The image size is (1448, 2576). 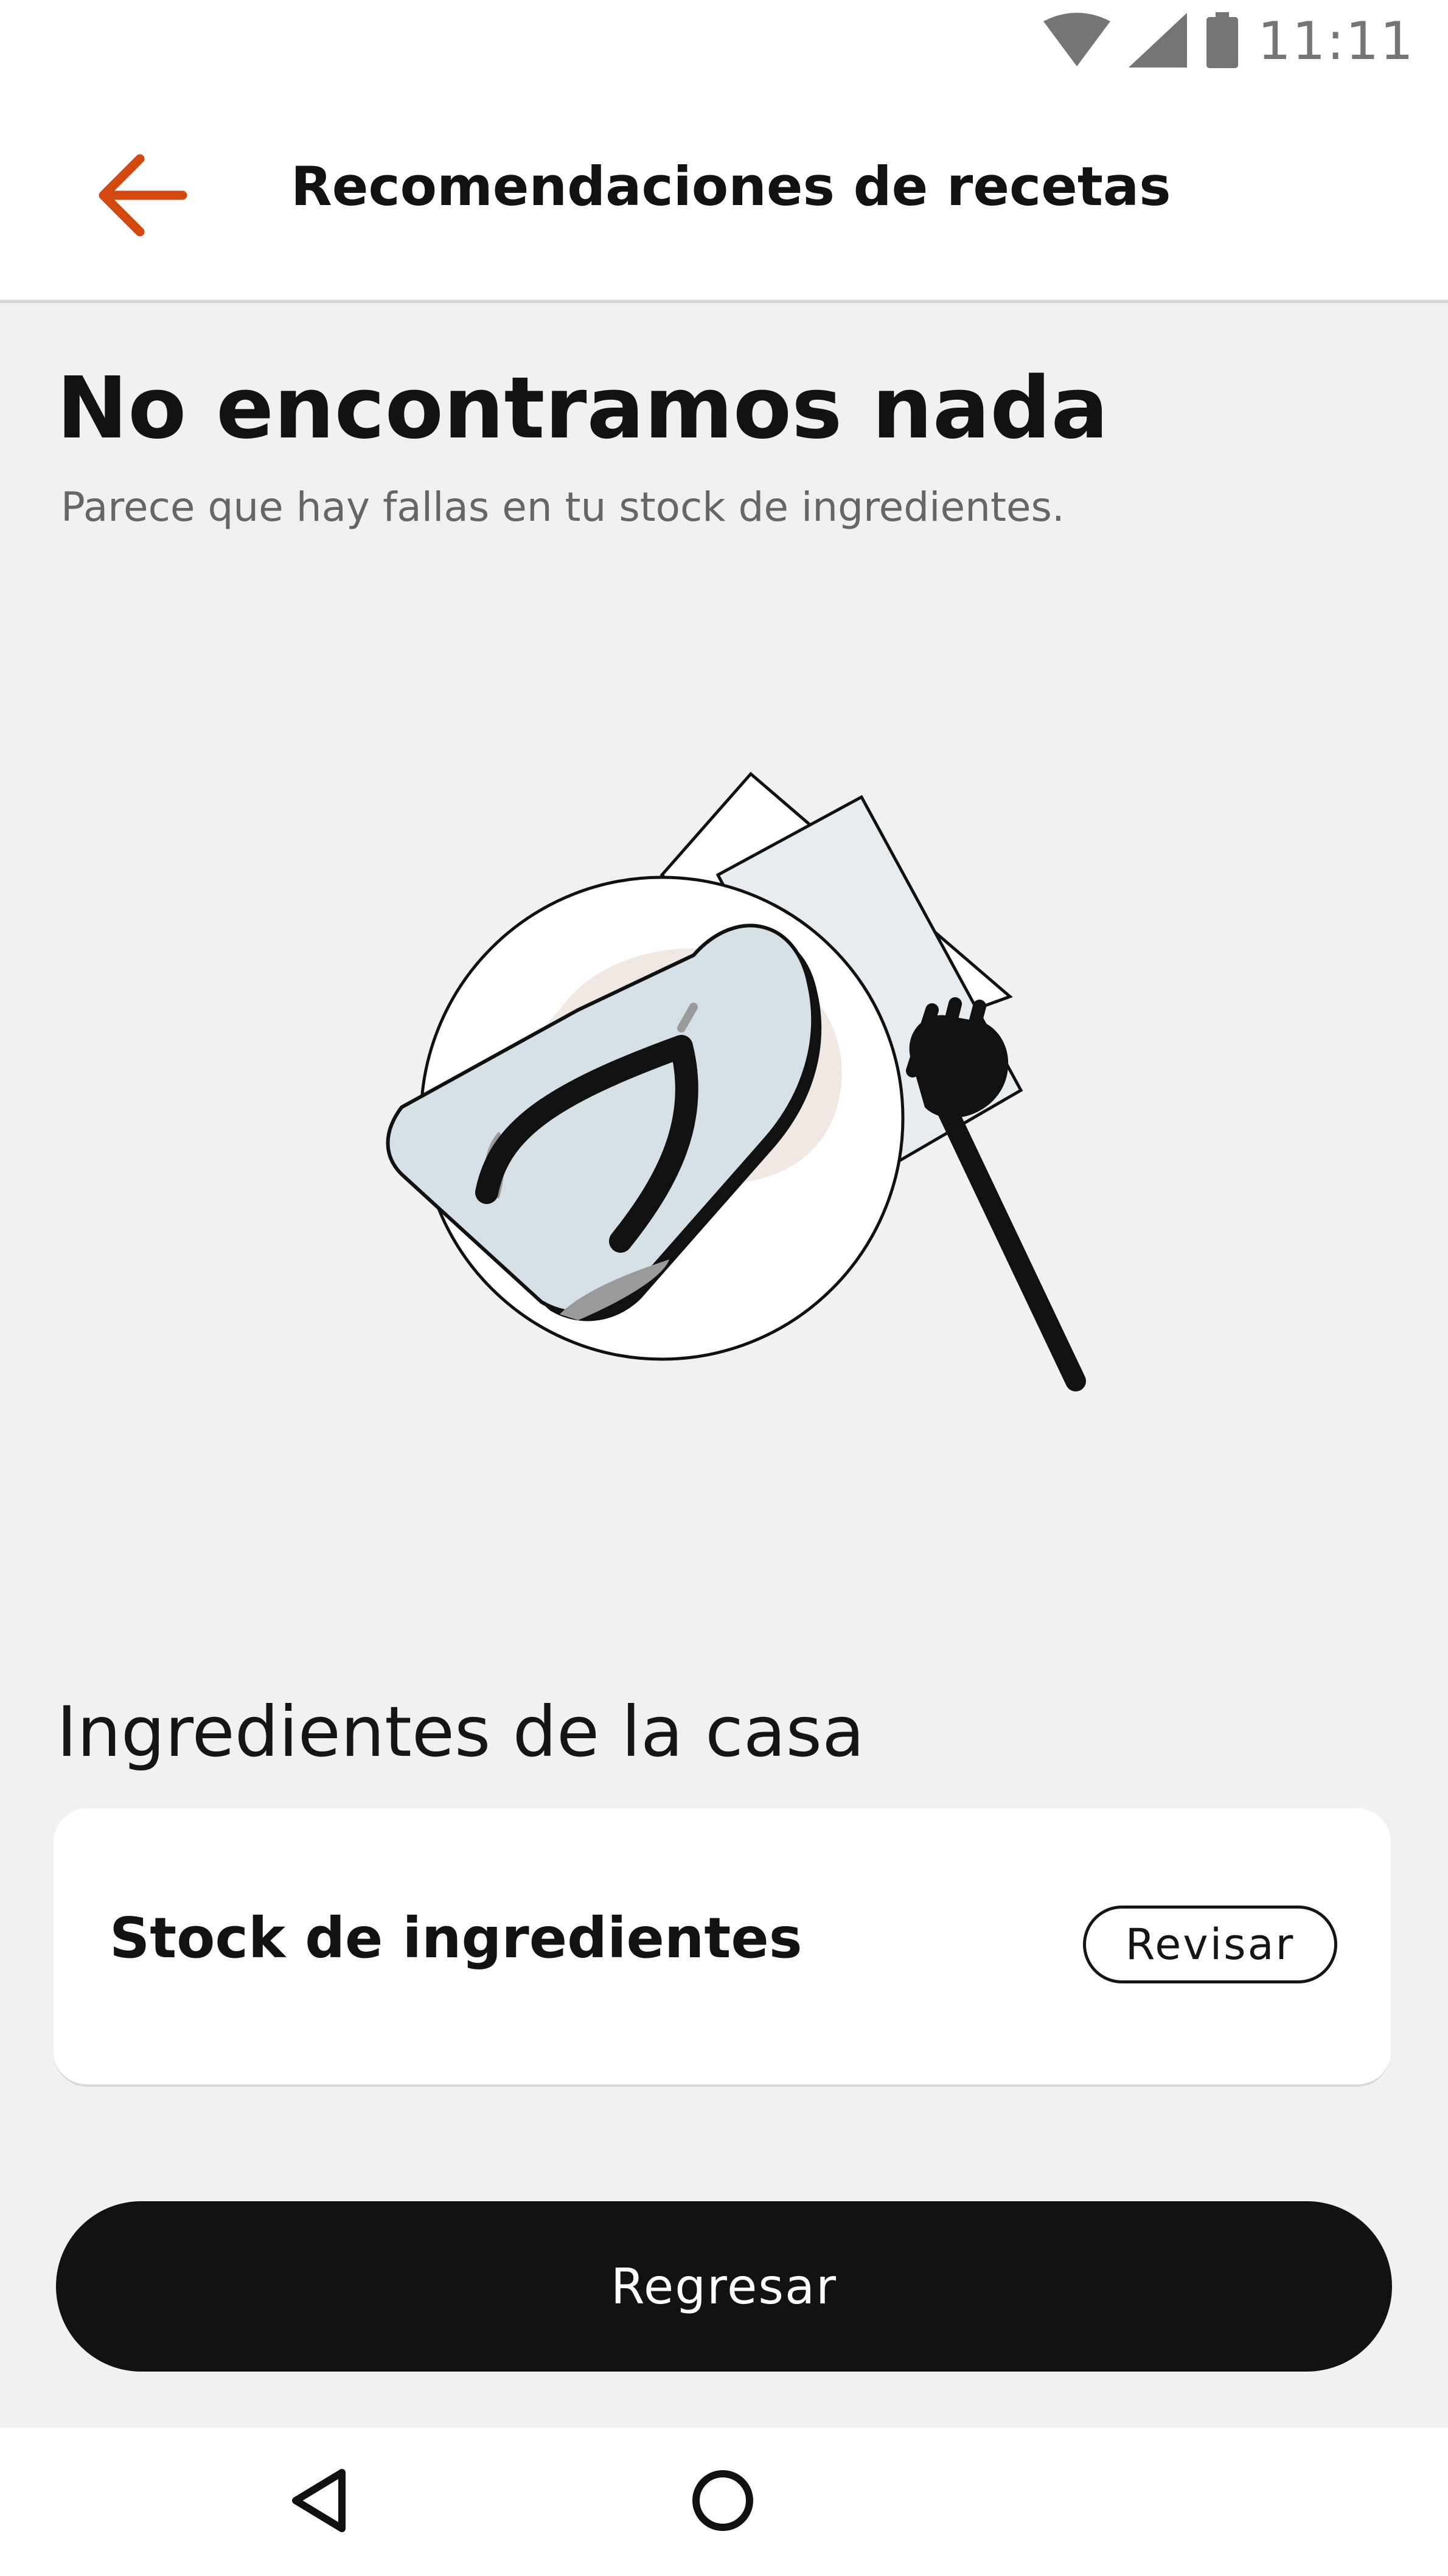 I want to click on nav-home-icon, so click(x=722, y=2500).